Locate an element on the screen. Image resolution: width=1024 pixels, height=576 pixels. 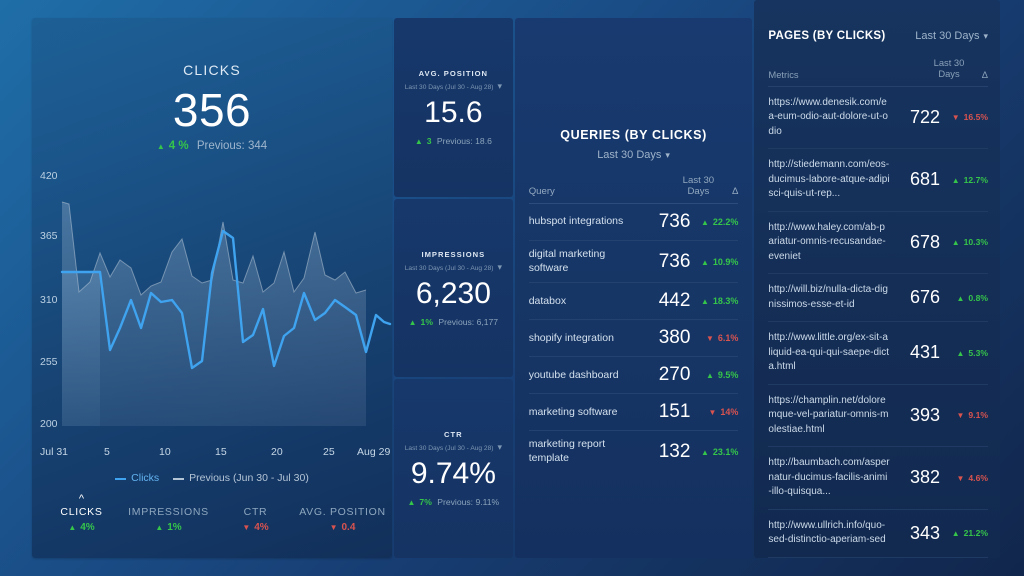
card-ctr-delta: 7% Previous: 9.11% is located at coordinates (454, 502).